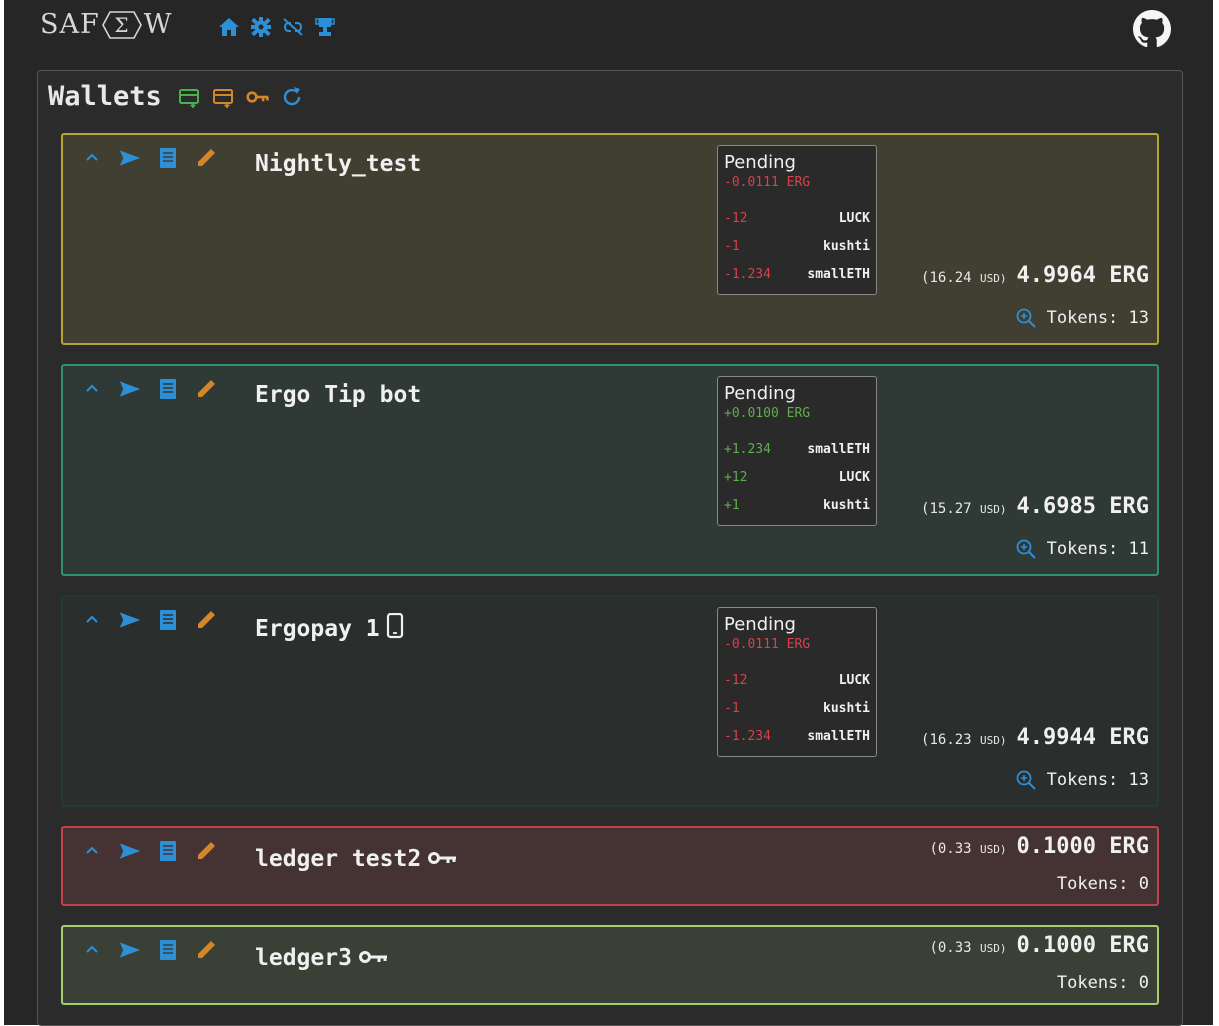 This screenshot has height=1026, width=1219. Describe the element at coordinates (292, 97) in the screenshot. I see `refresh-icon` at that location.